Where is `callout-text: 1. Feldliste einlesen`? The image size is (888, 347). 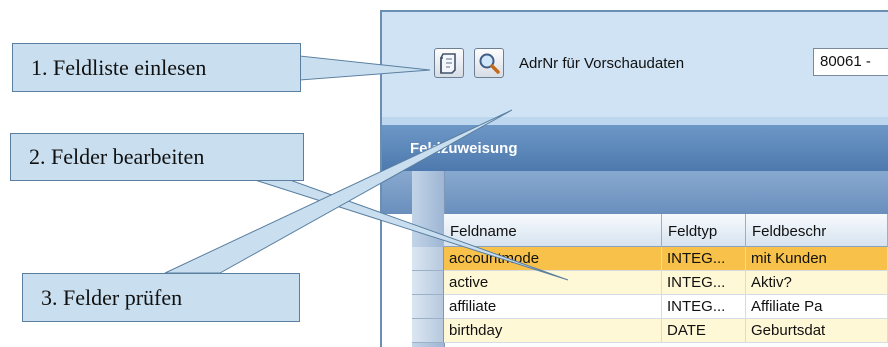 callout-text: 1. Feldliste einlesen is located at coordinates (119, 67).